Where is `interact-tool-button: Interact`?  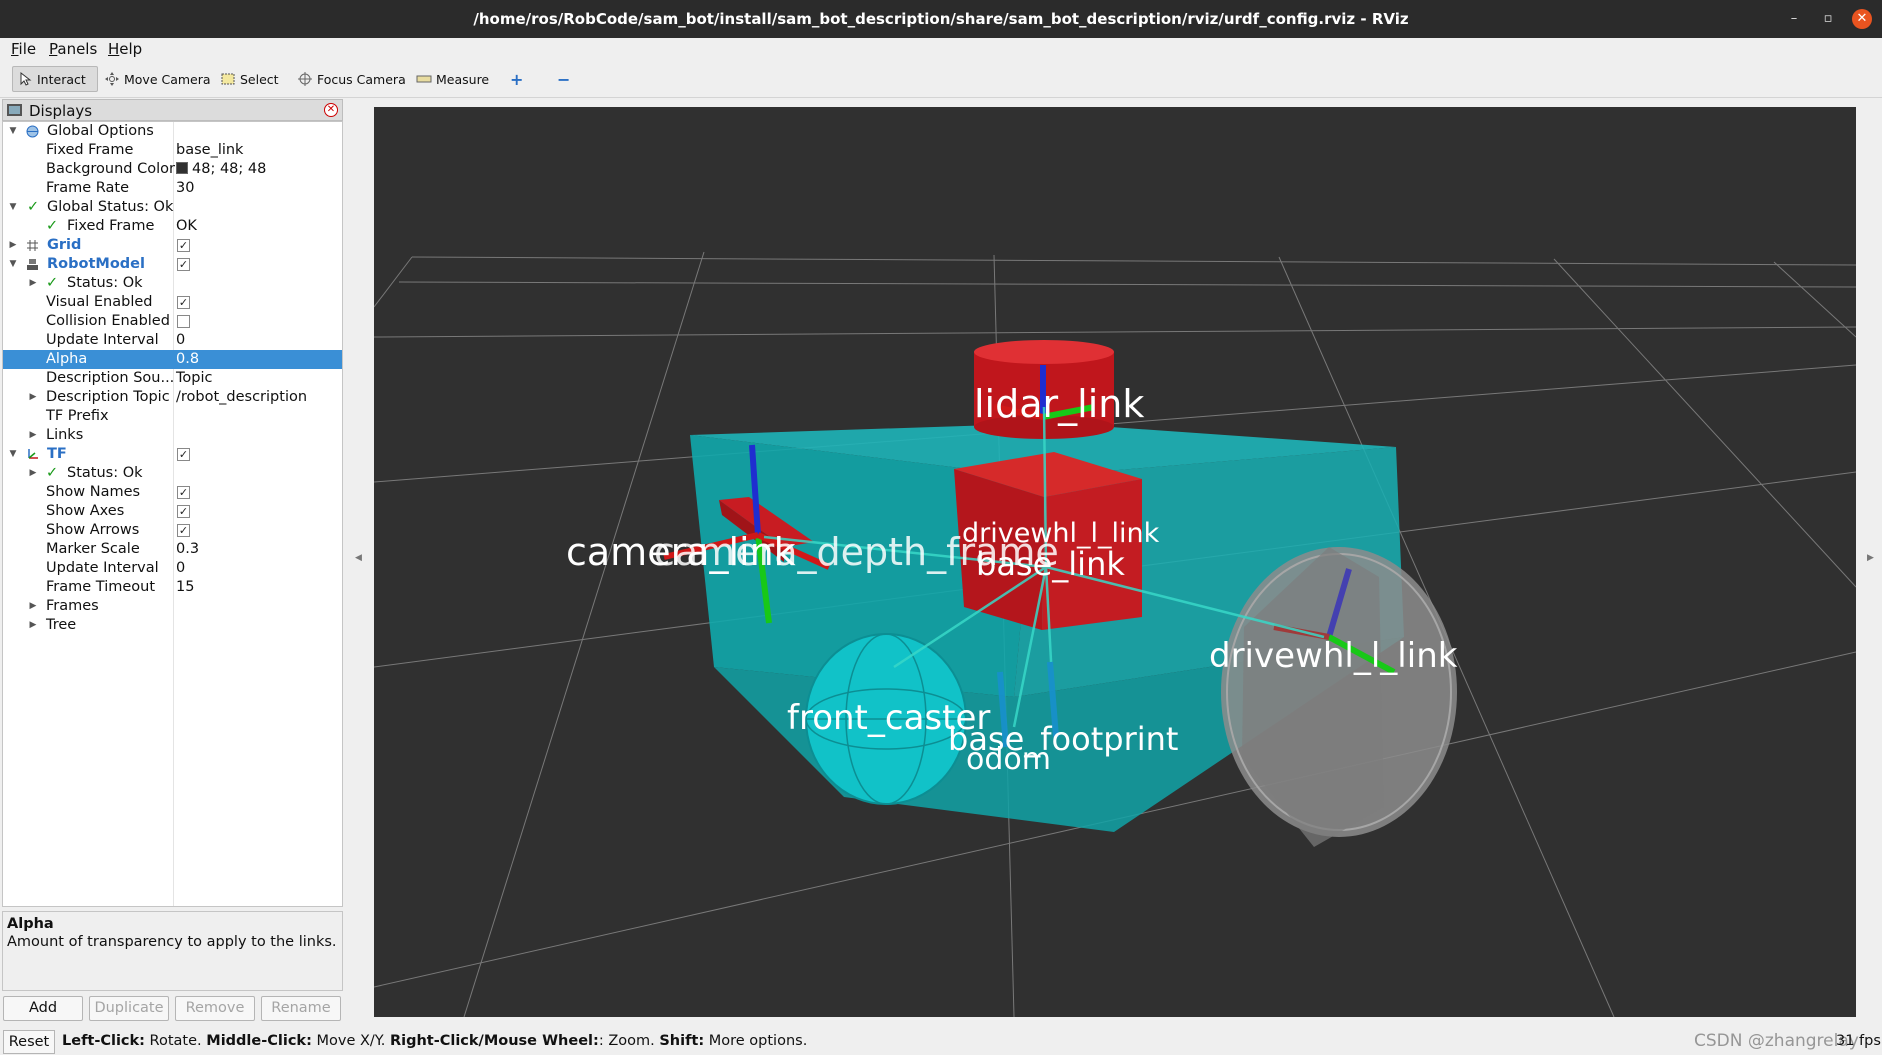
interact-tool-button: Interact is located at coordinates (55, 79).